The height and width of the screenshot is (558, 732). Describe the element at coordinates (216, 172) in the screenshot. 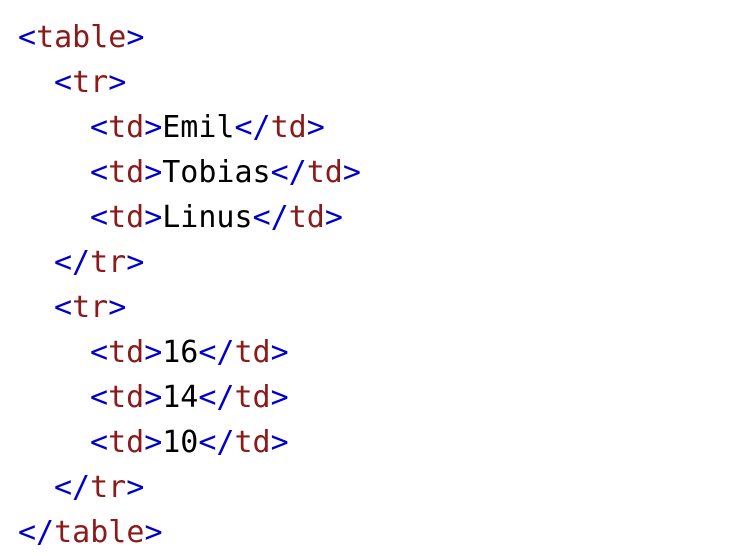

I see `cell-text: Tobias` at that location.